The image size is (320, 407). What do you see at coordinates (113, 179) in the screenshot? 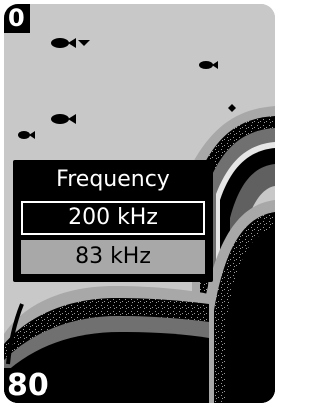
I see `frequency-menu-title: Frequency` at bounding box center [113, 179].